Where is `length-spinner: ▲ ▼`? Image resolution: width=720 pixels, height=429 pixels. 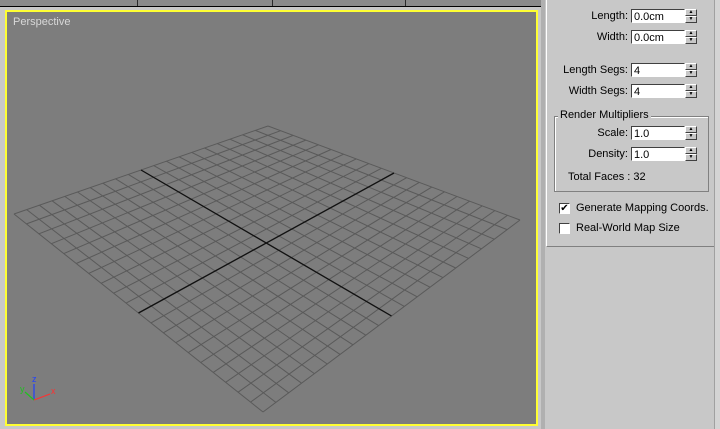
length-spinner: ▲ ▼ is located at coordinates (691, 16).